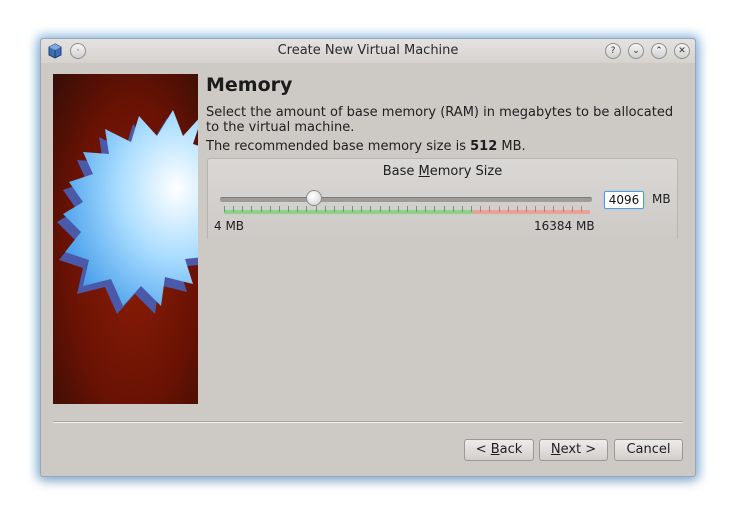  Describe the element at coordinates (249, 85) in the screenshot. I see `page-title: Memory` at that location.